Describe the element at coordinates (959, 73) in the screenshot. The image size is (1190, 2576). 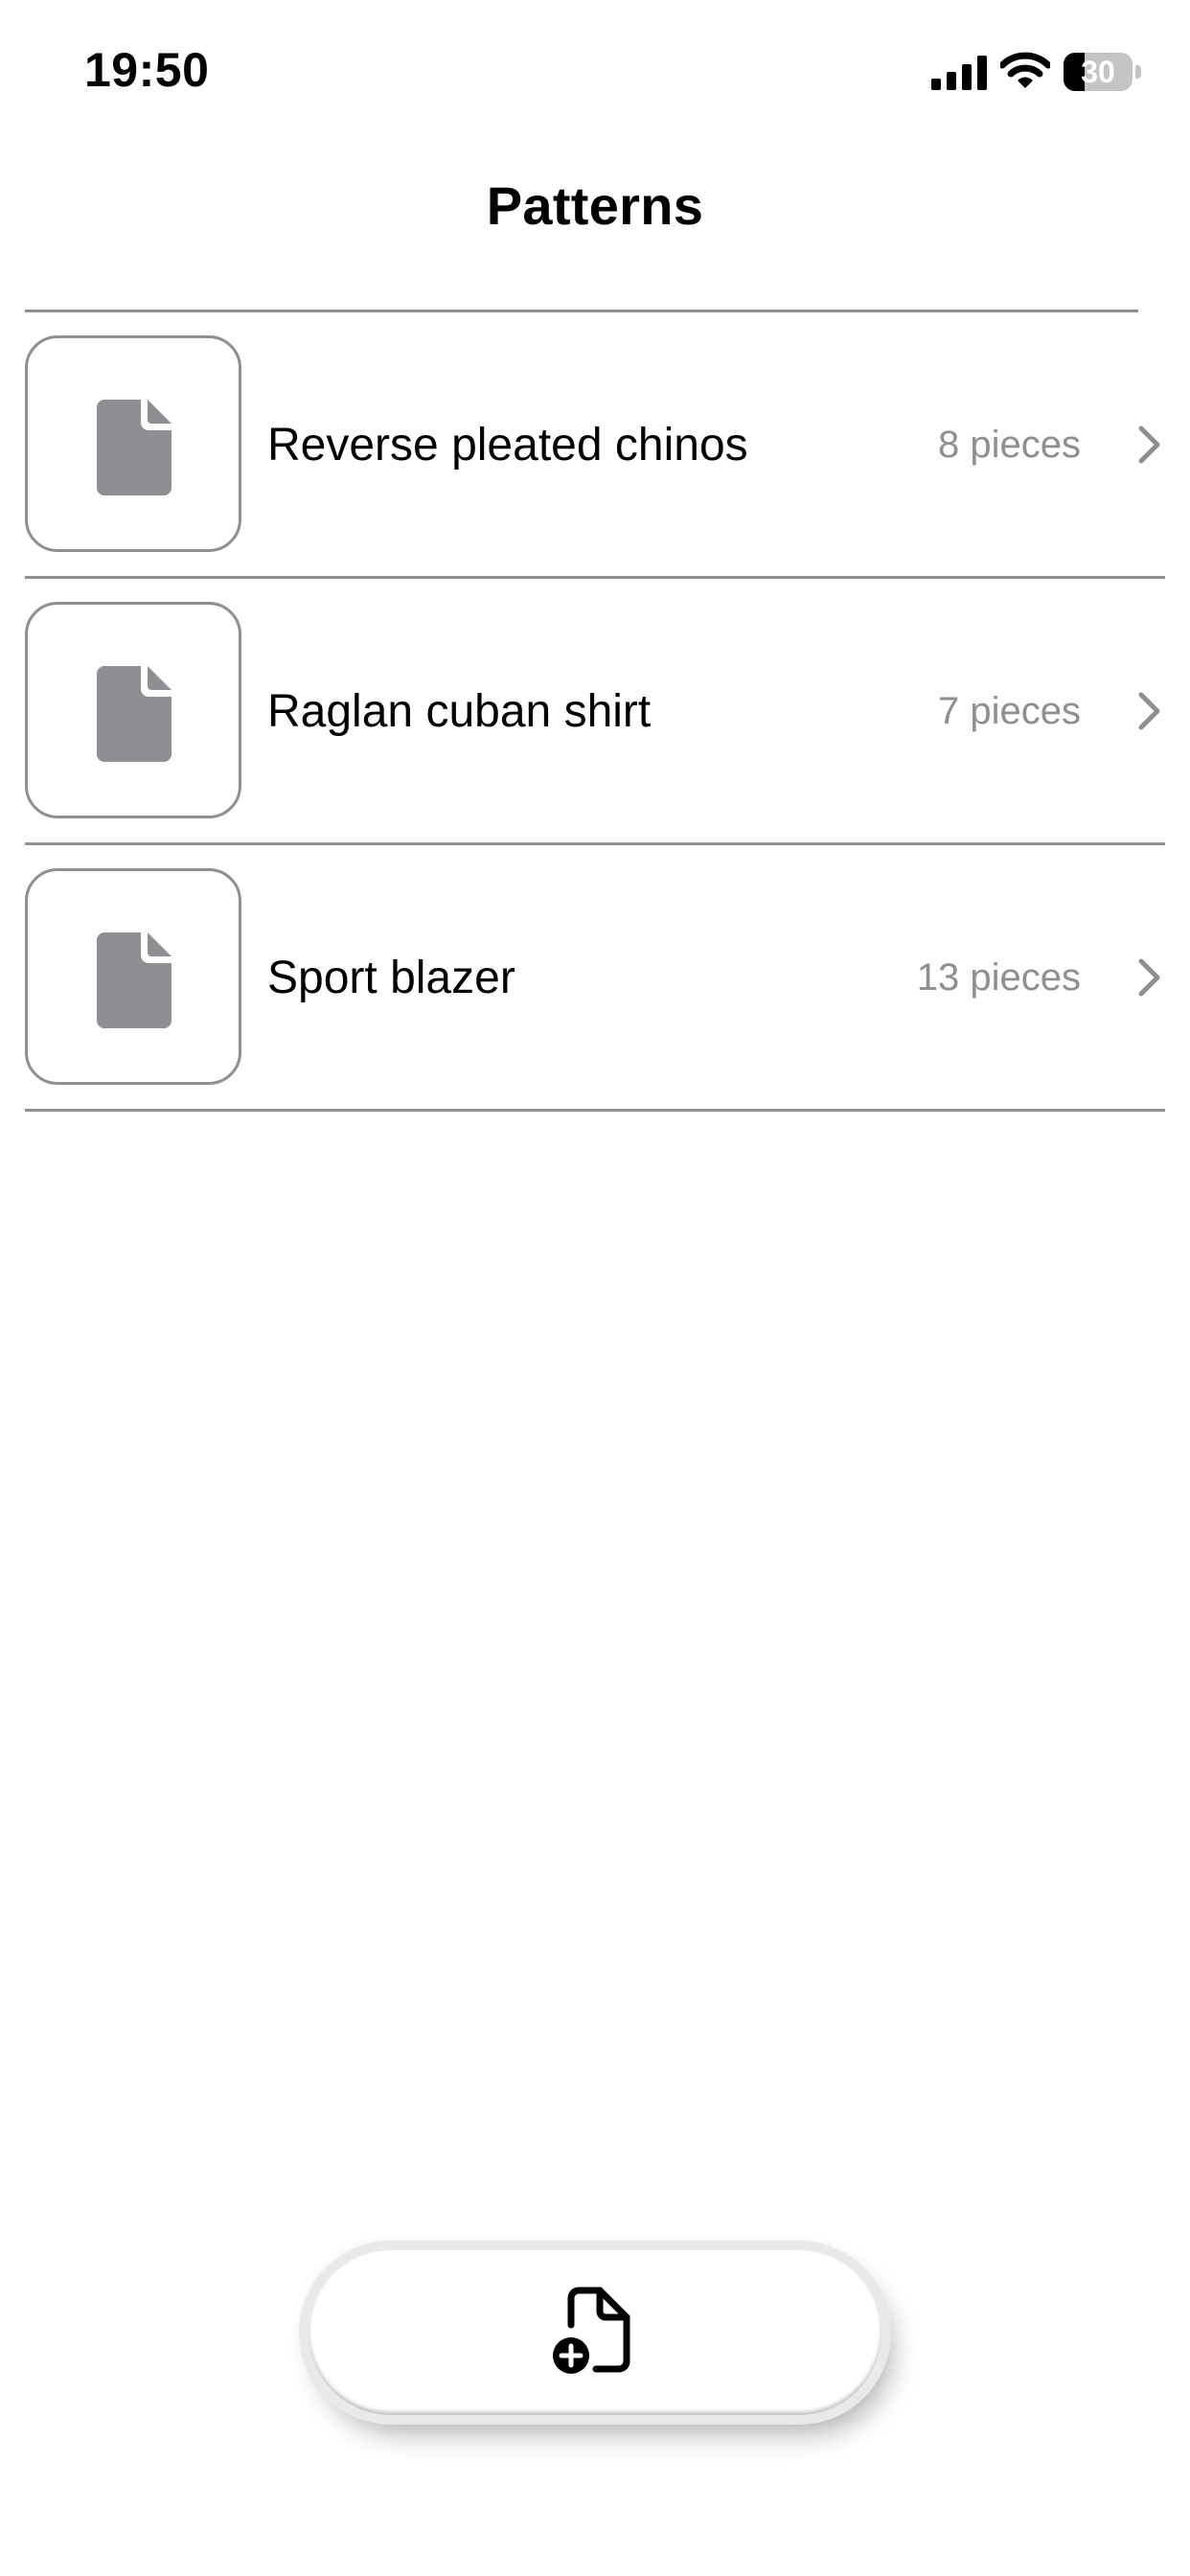
I see `signal-icon` at that location.